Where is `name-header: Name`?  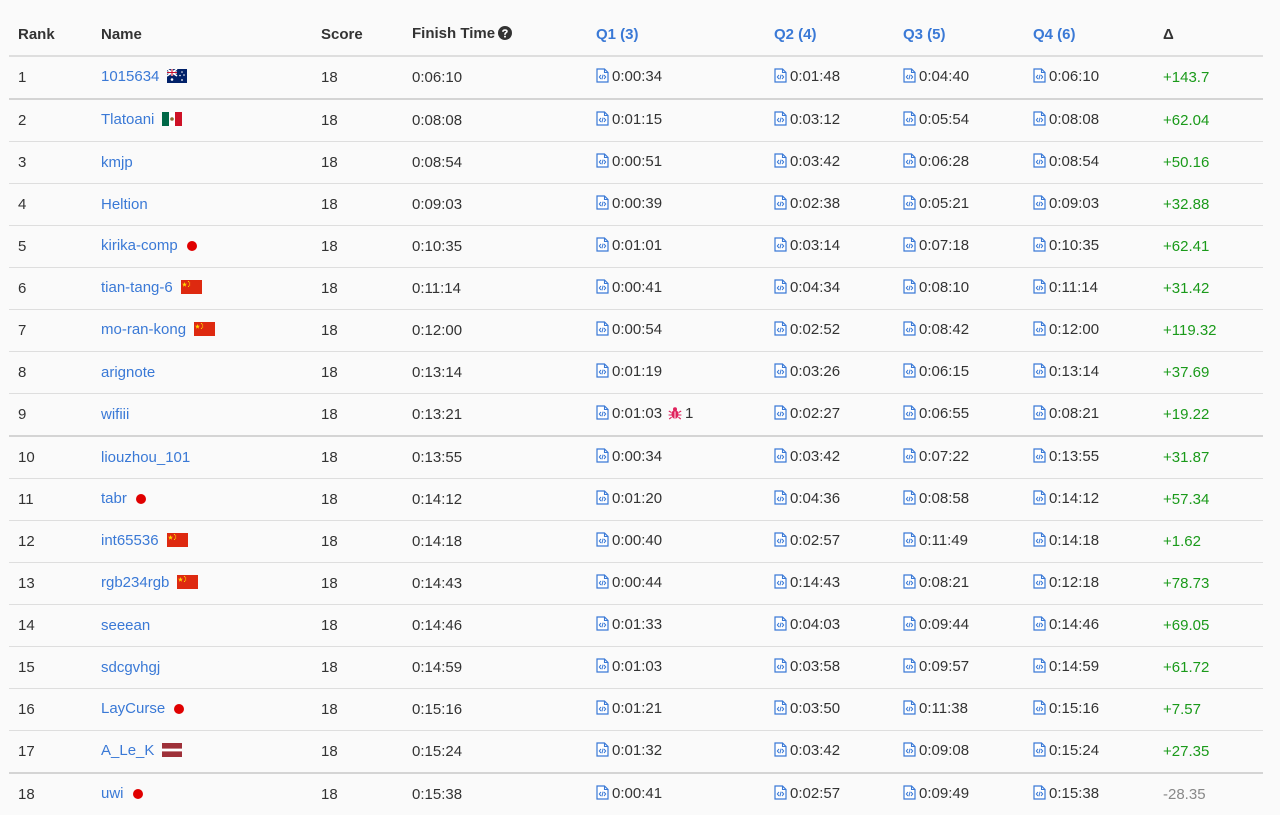
name-header: Name is located at coordinates (202, 35).